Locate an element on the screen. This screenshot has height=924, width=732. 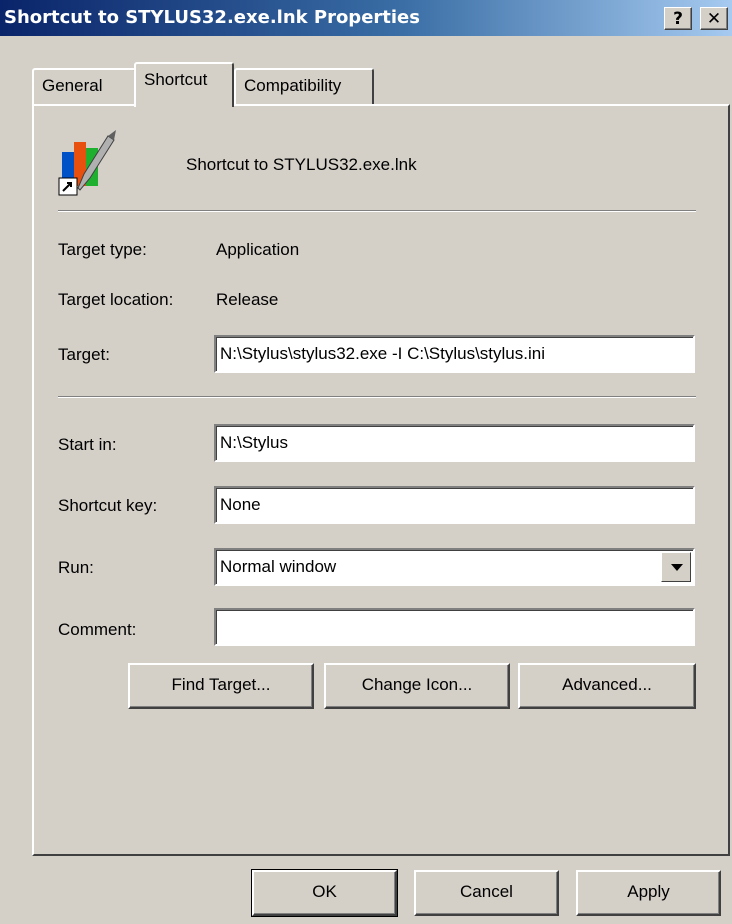
target-type-value: Application is located at coordinates (258, 249).